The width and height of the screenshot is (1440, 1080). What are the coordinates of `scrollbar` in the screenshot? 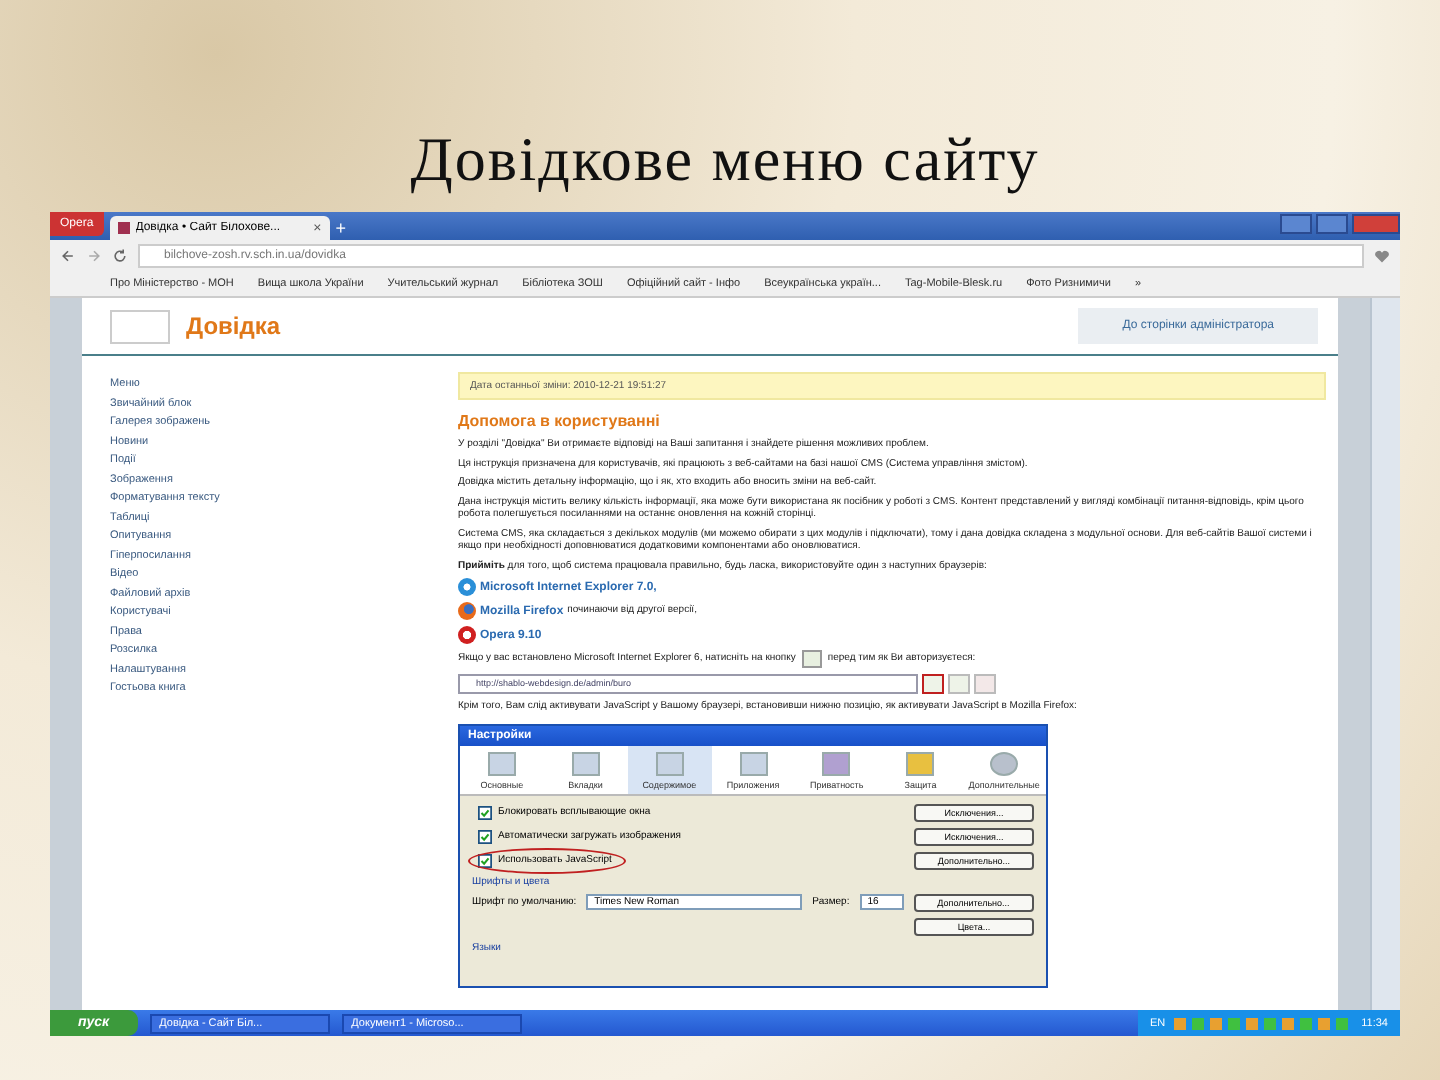 It's located at (1385, 654).